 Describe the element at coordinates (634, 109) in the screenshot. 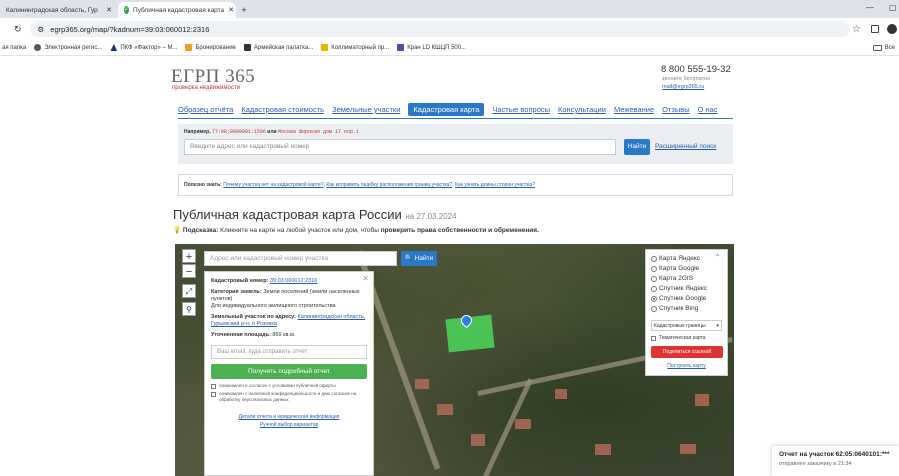

I see `menu-item-surveying: Межевание` at that location.